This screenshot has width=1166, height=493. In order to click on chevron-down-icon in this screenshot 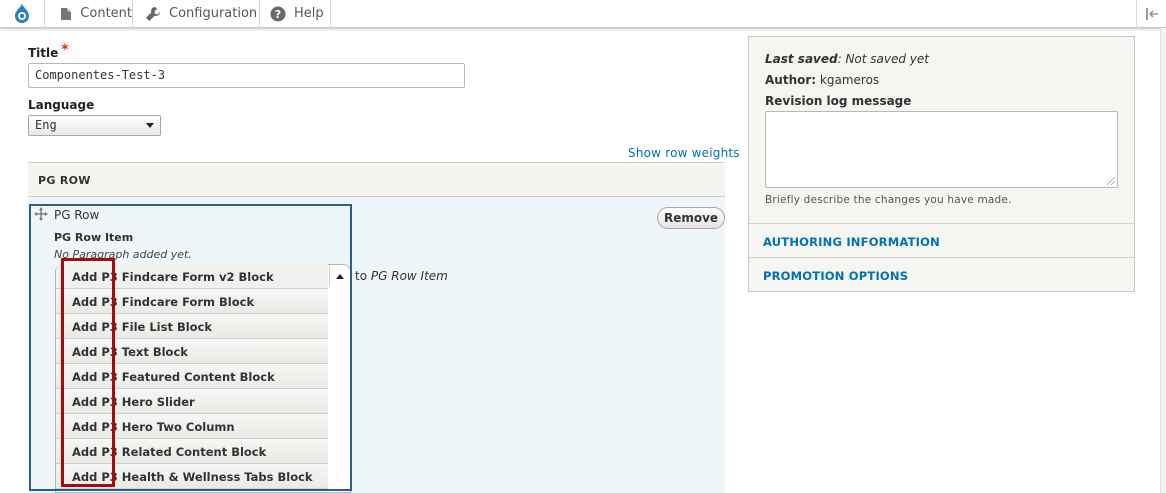, I will do `click(150, 125)`.